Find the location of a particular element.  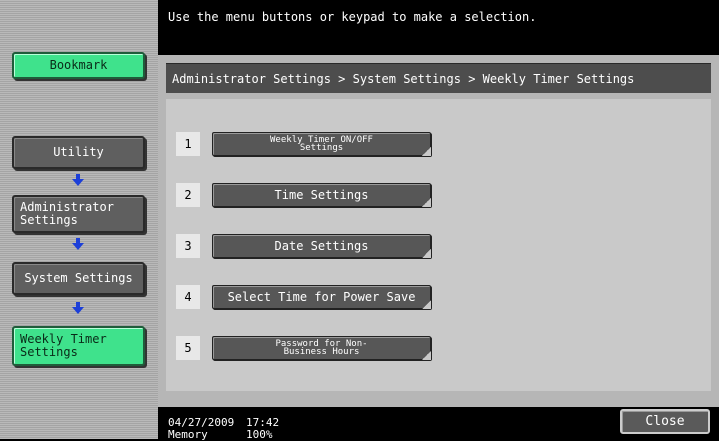

menu-button-label: Weekly Timer ON/OFF Settings is located at coordinates (321, 144).